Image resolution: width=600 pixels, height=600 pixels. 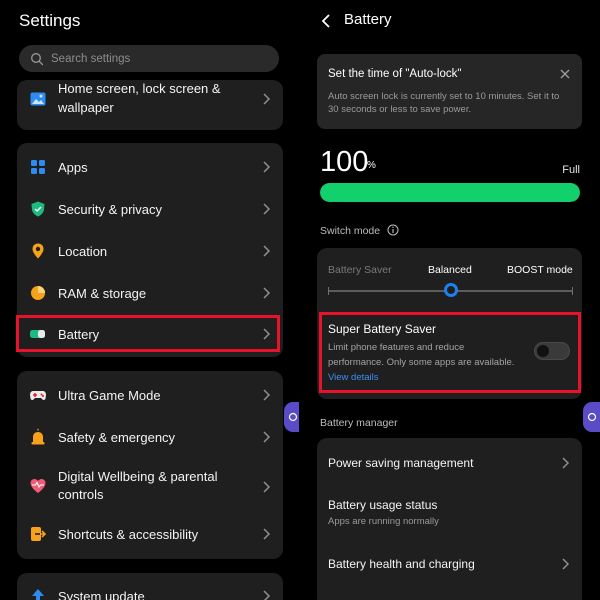 I want to click on mode-slider-knob, so click(x=450, y=290).